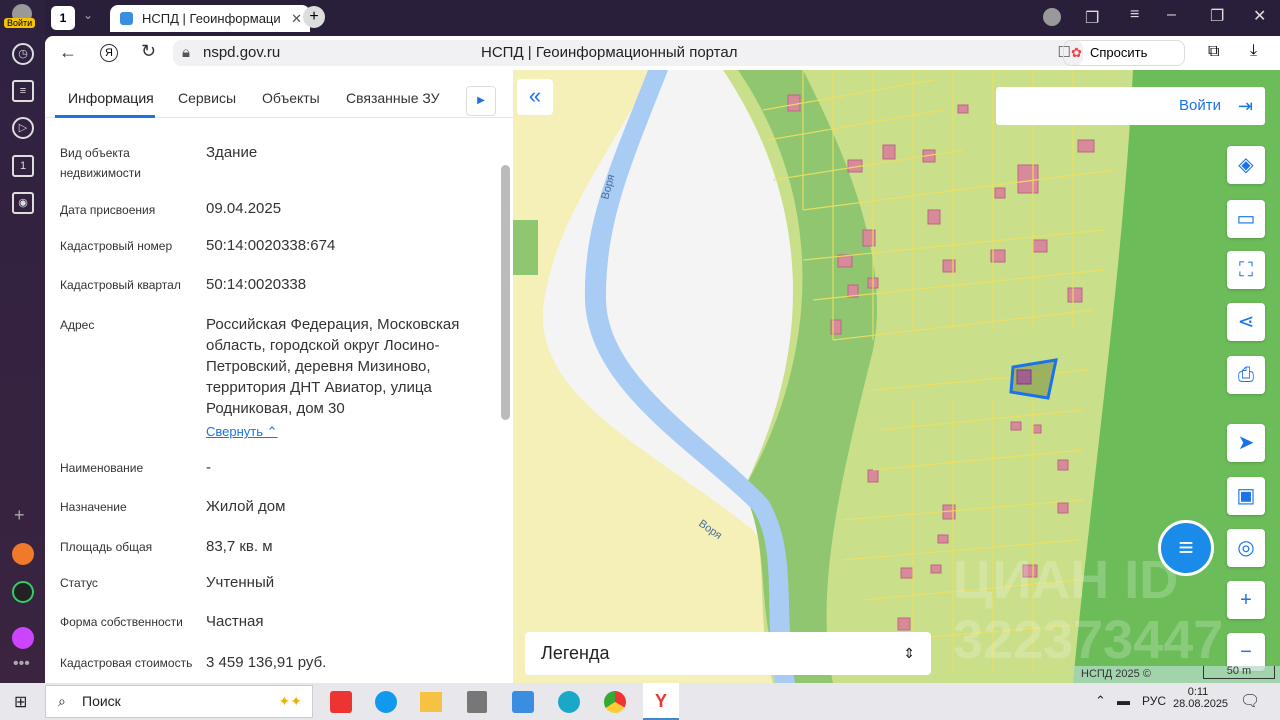 This screenshot has height=720, width=1280. Describe the element at coordinates (1246, 548) in the screenshot. I see `search-map-button: ◎` at that location.